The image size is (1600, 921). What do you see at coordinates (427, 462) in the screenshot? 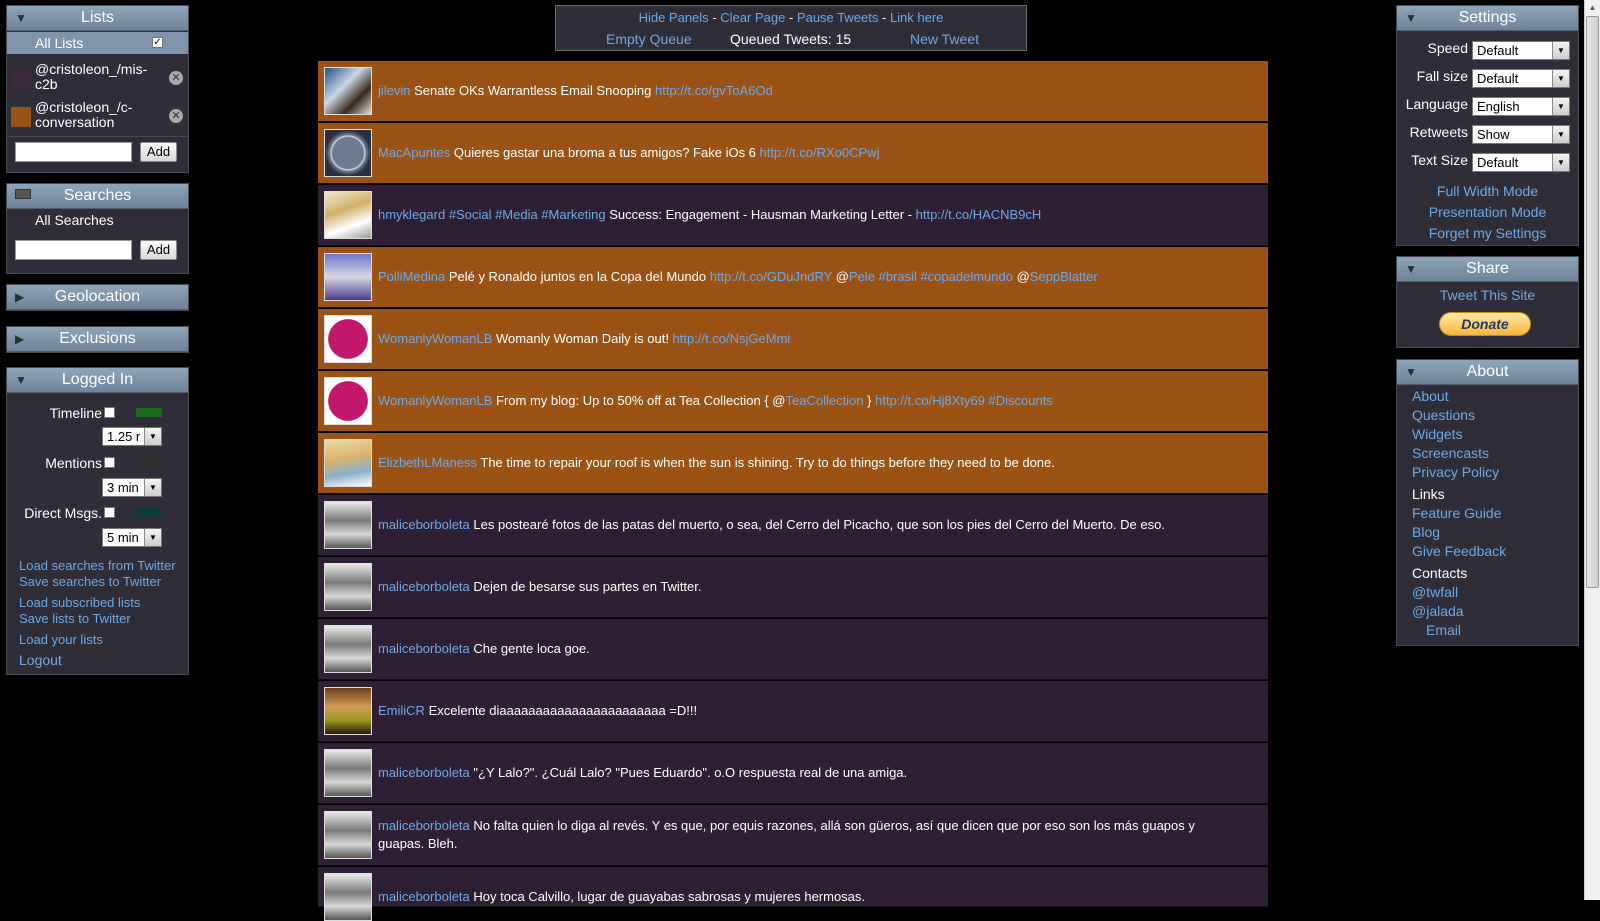
I see `tweet-username-link: ElizbethLManess` at bounding box center [427, 462].